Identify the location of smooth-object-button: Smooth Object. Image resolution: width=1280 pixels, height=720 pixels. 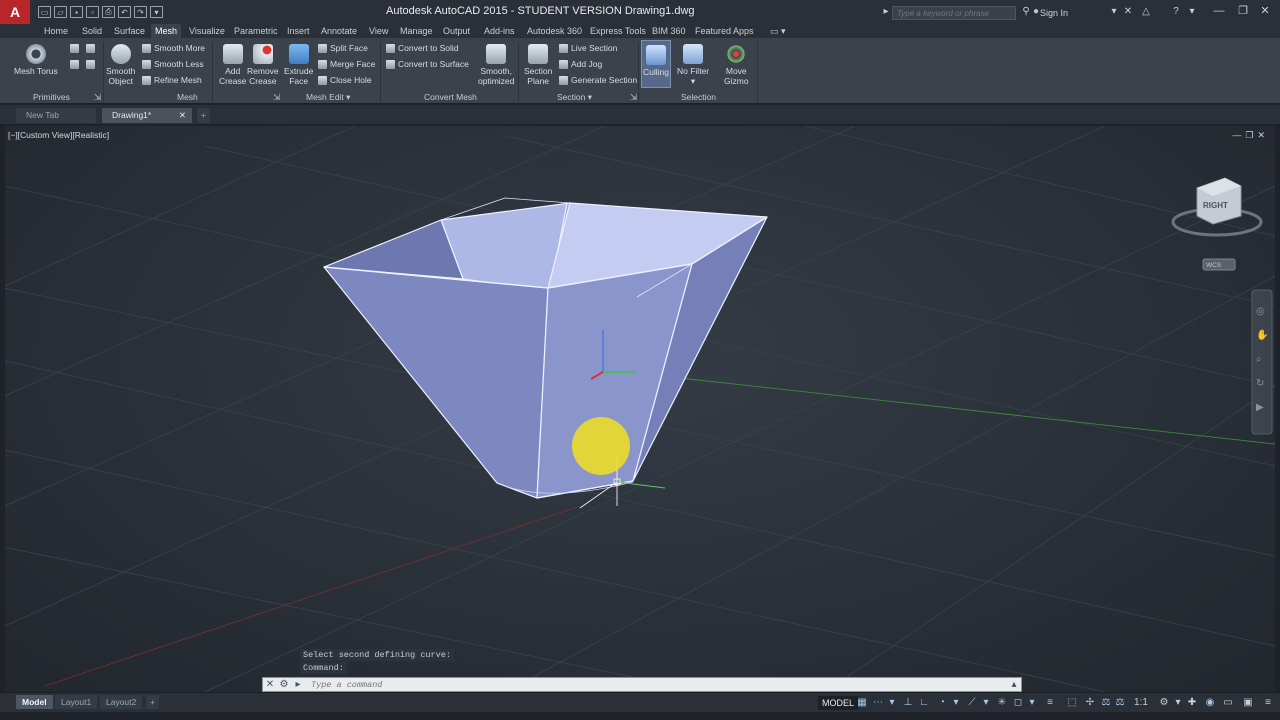
(120, 65).